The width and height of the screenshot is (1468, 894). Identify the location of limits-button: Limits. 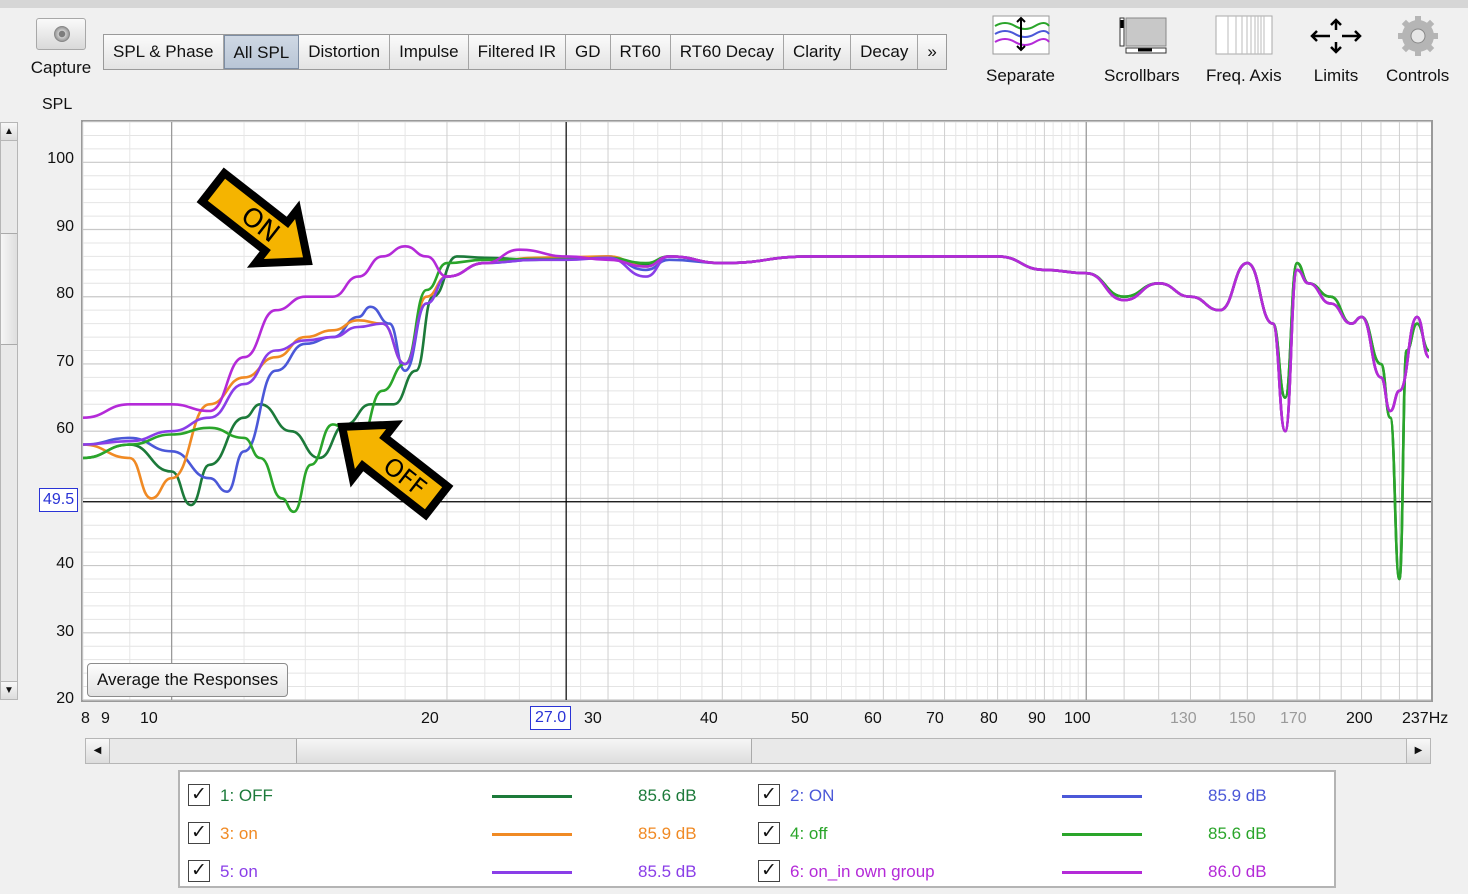
(1336, 50).